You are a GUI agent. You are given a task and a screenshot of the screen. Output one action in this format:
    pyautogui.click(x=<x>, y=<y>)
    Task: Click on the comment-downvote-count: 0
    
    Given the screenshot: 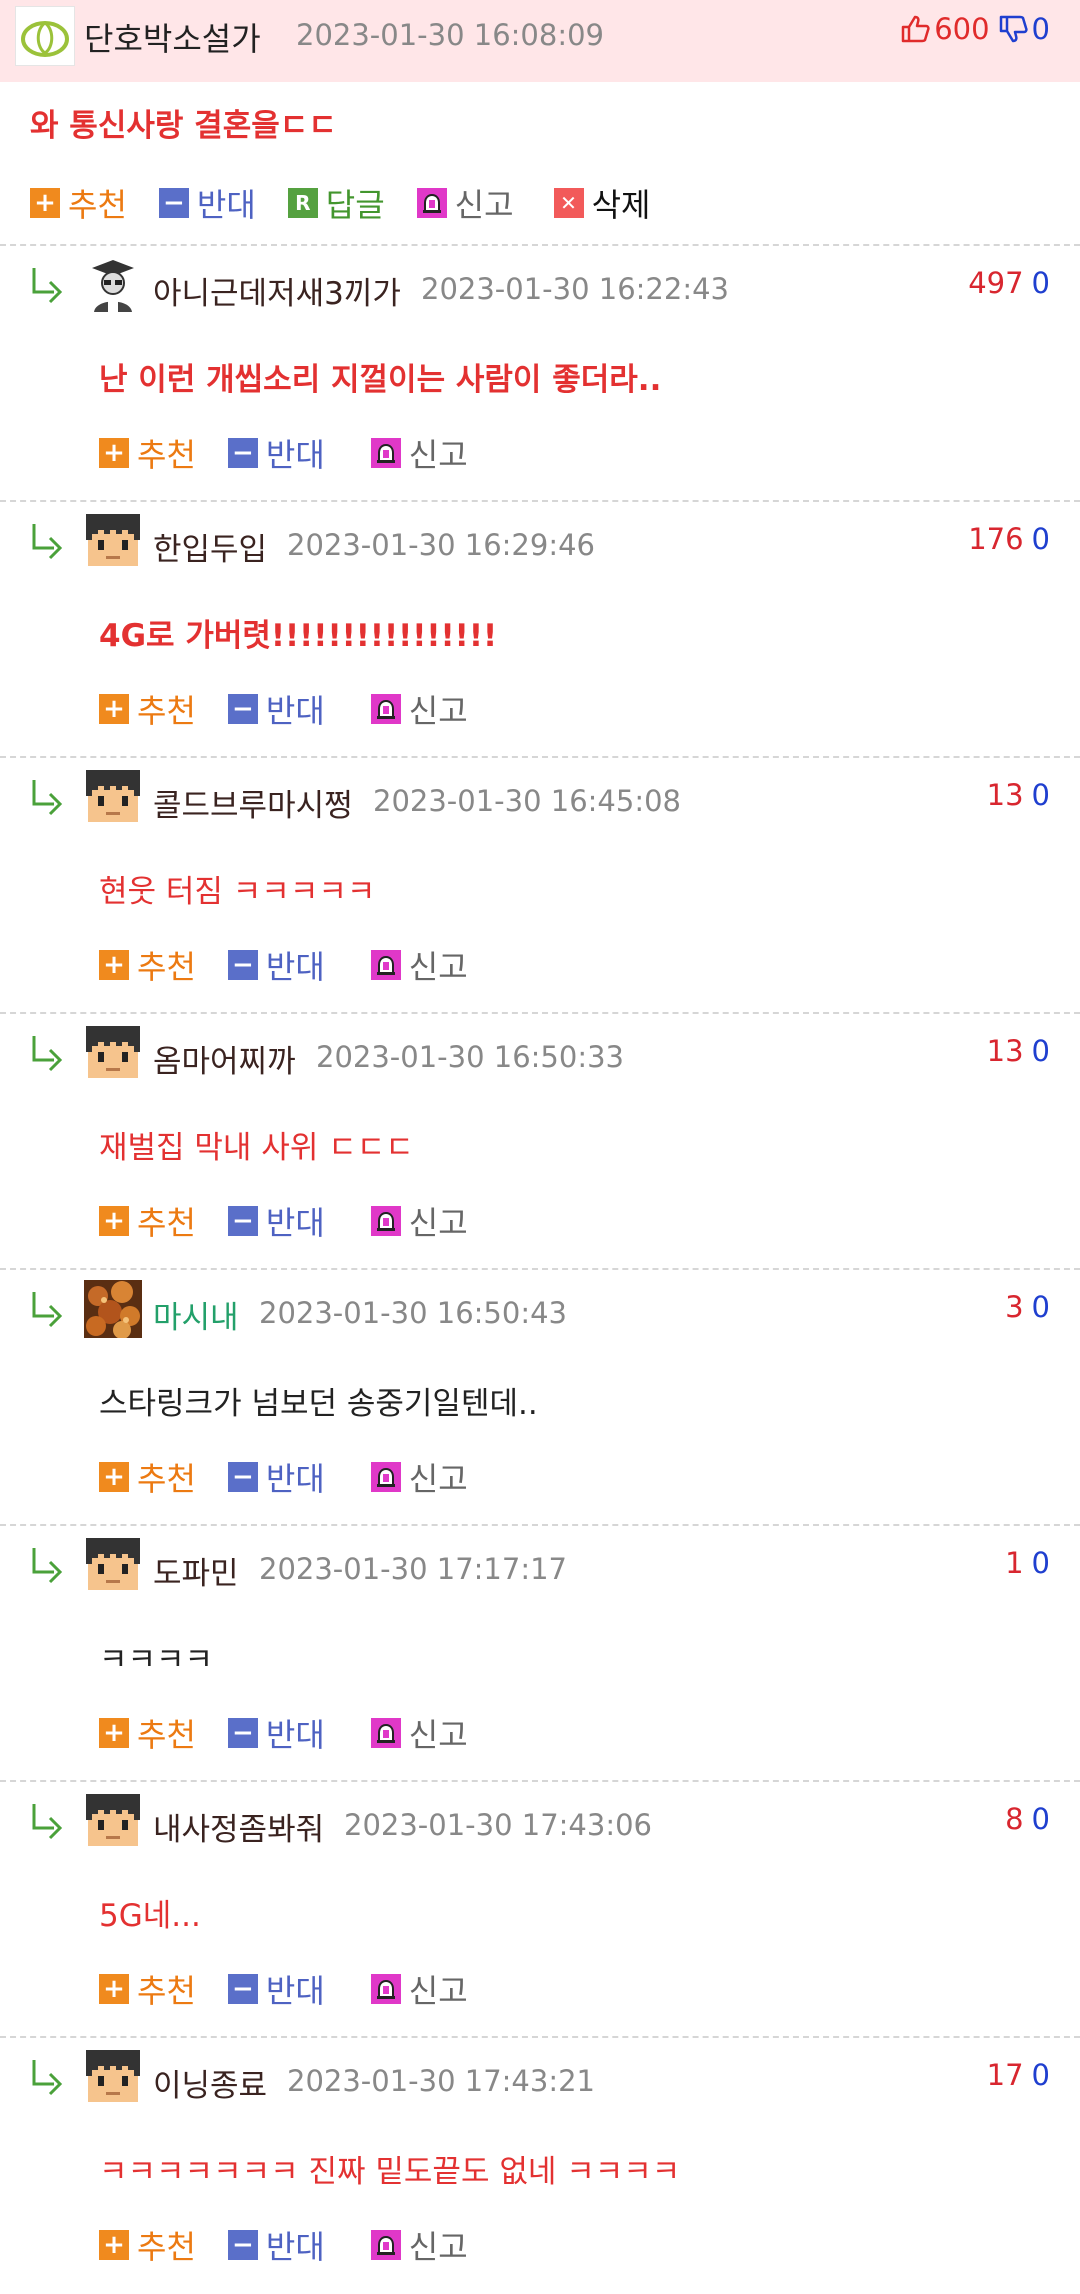 What is the action you would take?
    pyautogui.click(x=1040, y=795)
    